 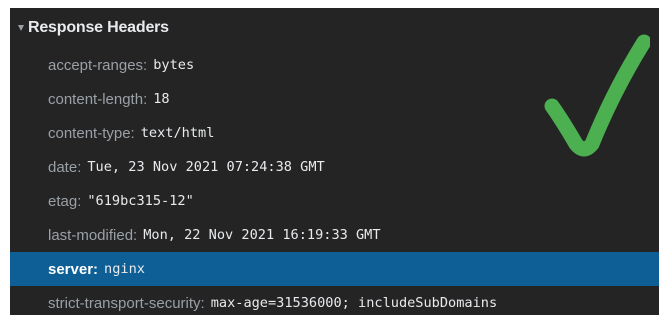 I want to click on header-name: accept-ranges:, so click(x=98, y=65).